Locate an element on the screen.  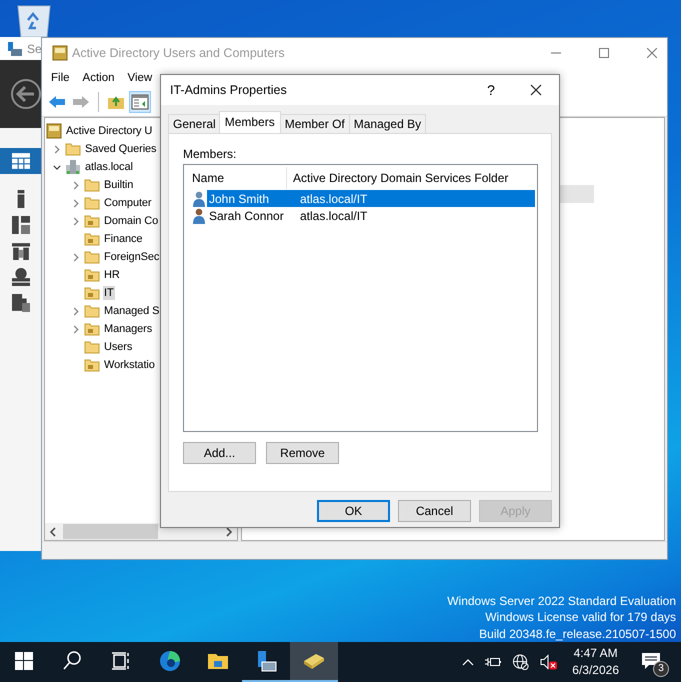
dialog-title: IT-Admins Properties is located at coordinates (228, 90).